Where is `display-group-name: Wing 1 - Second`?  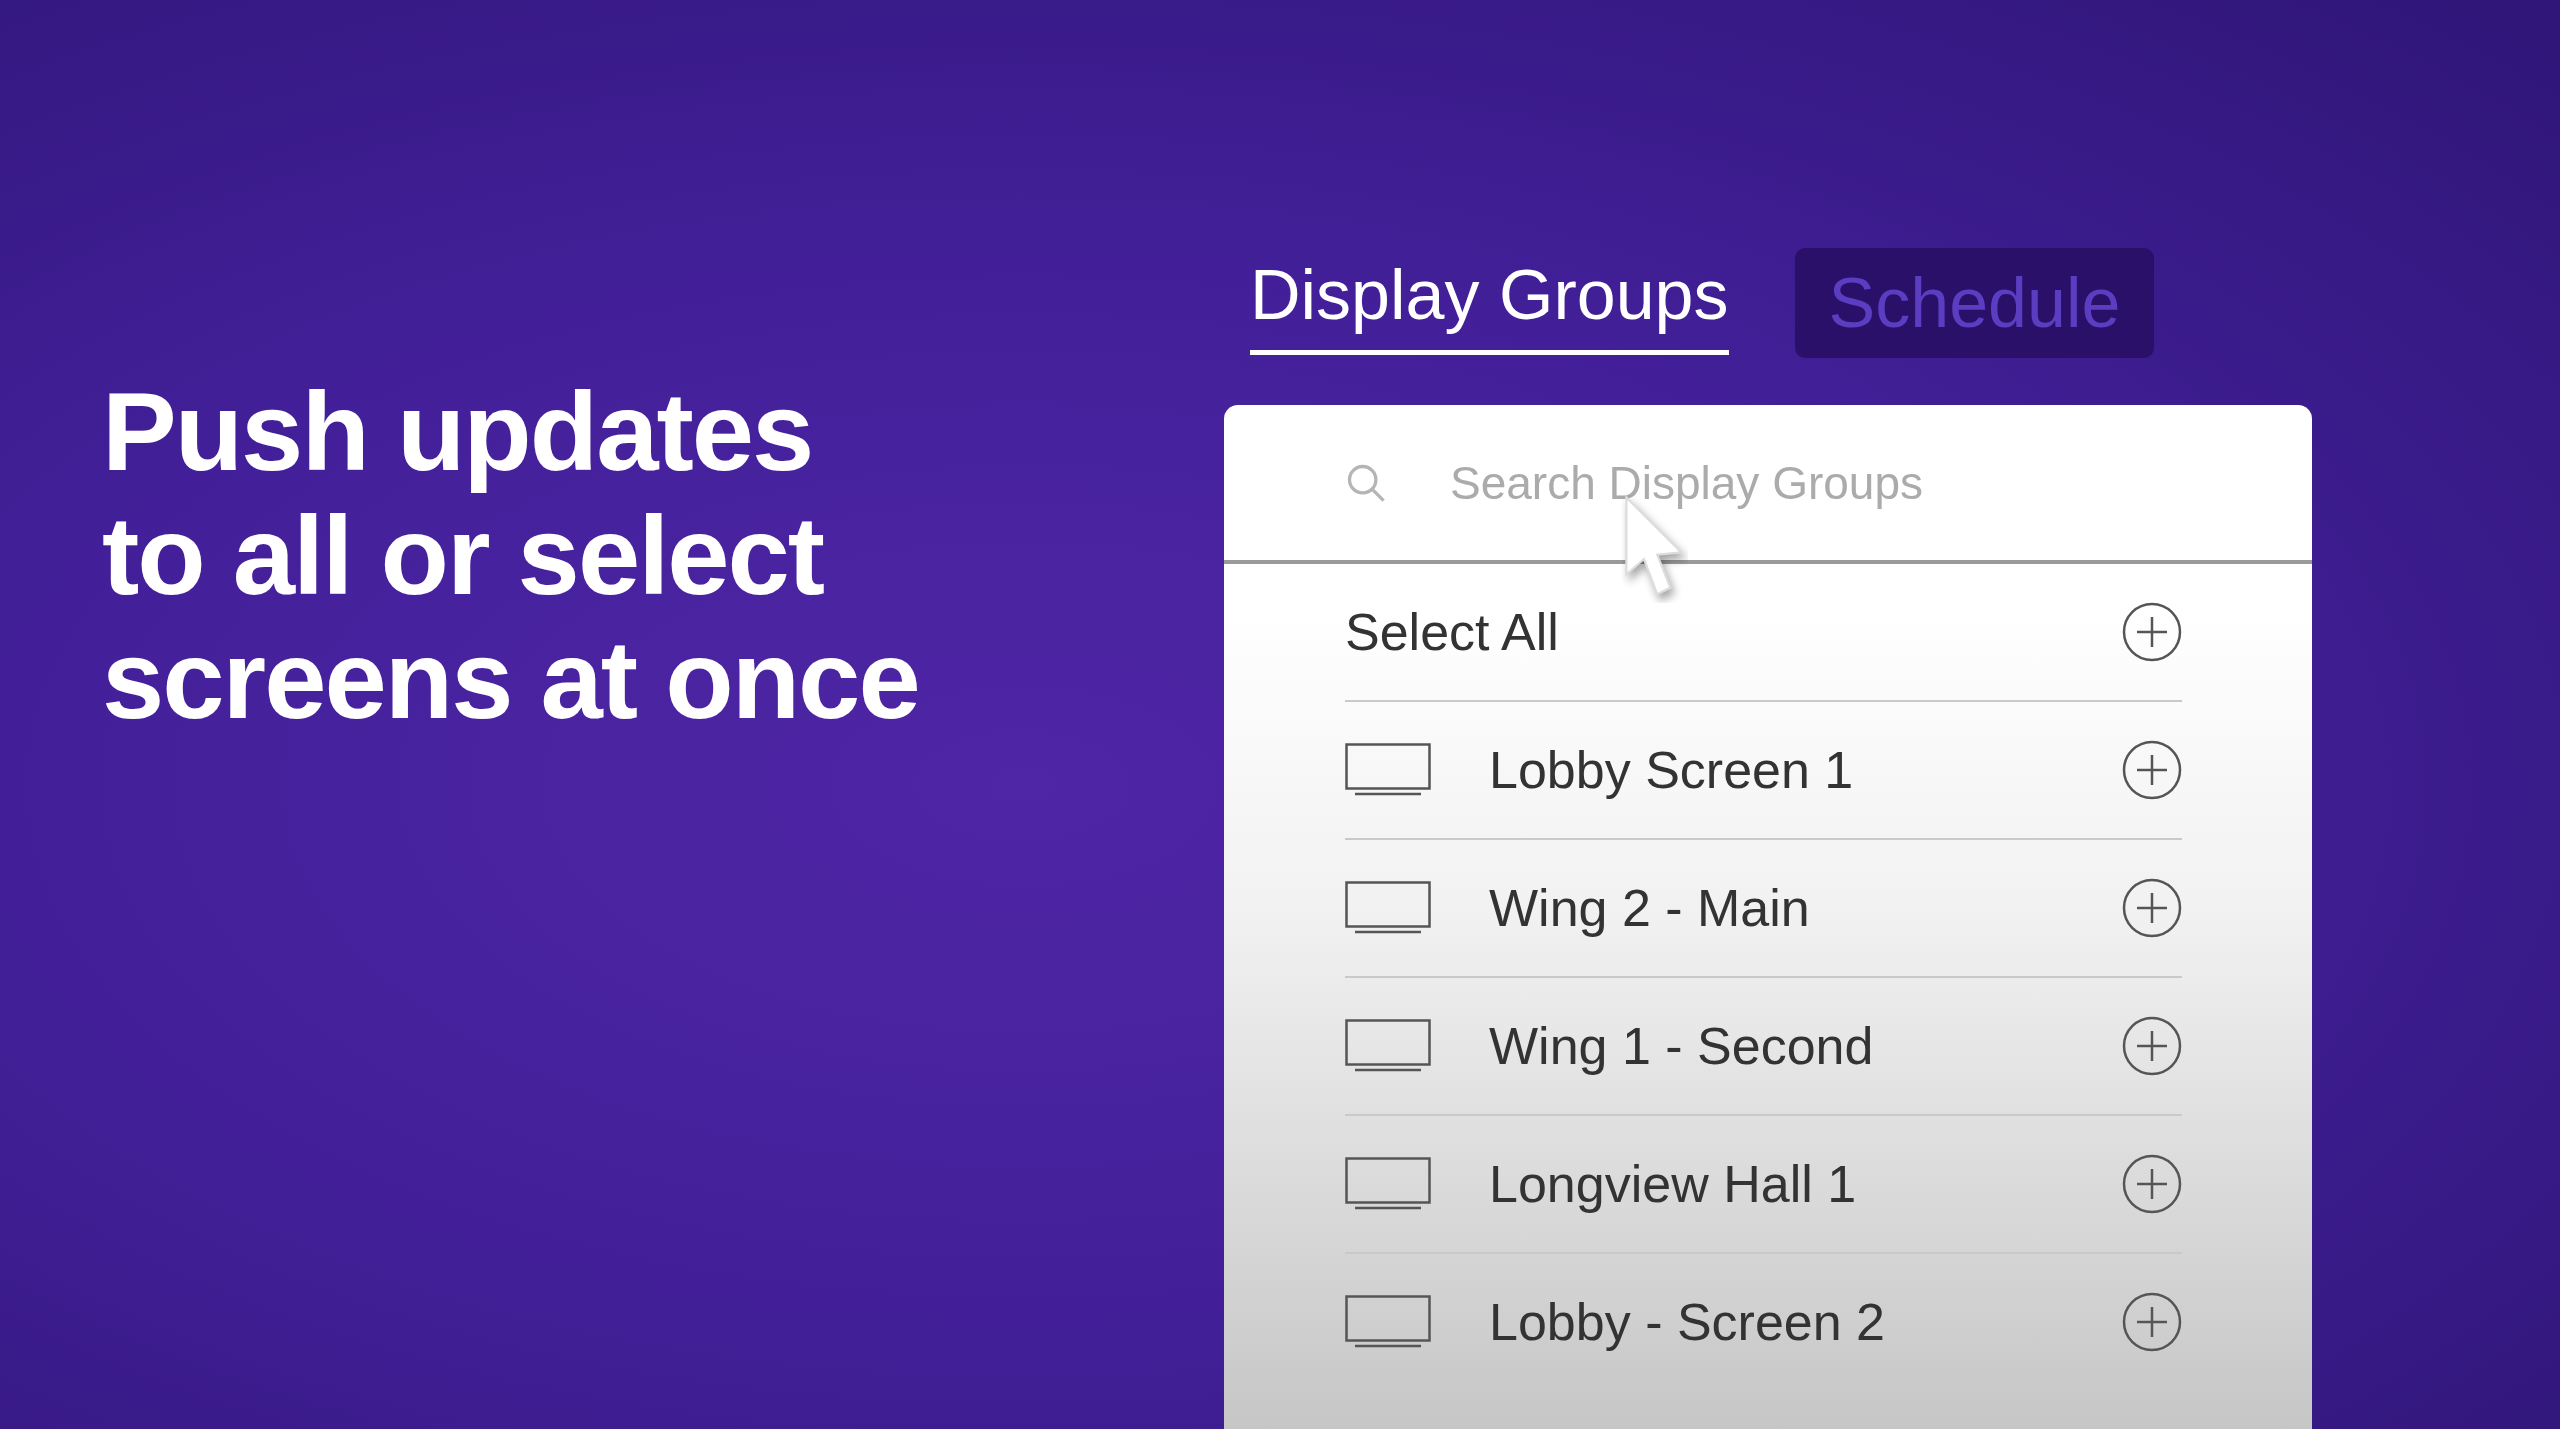 display-group-name: Wing 1 - Second is located at coordinates (1805, 1046).